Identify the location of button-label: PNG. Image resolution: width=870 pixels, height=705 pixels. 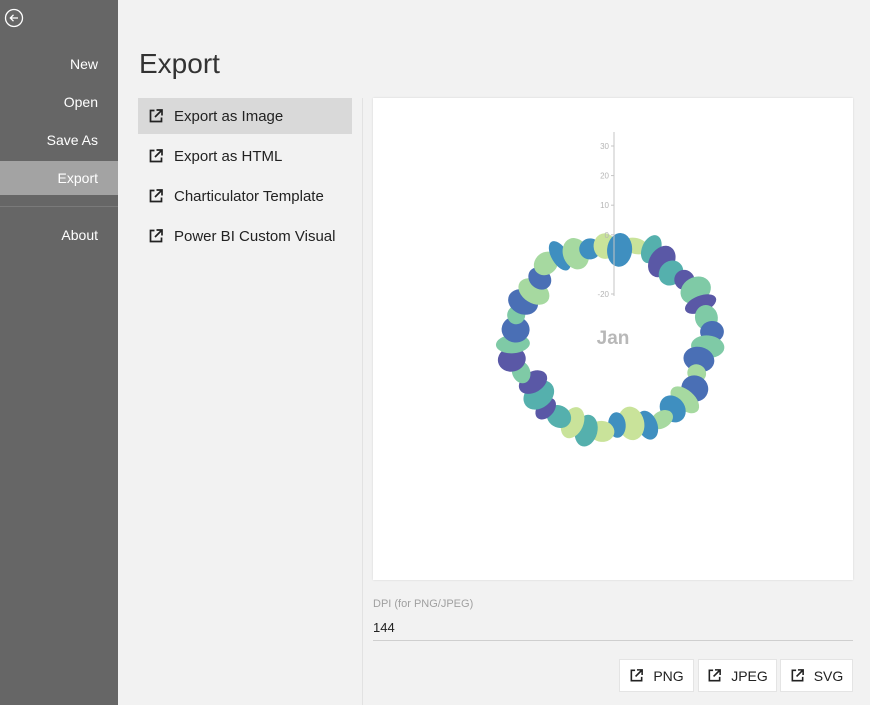
(668, 675).